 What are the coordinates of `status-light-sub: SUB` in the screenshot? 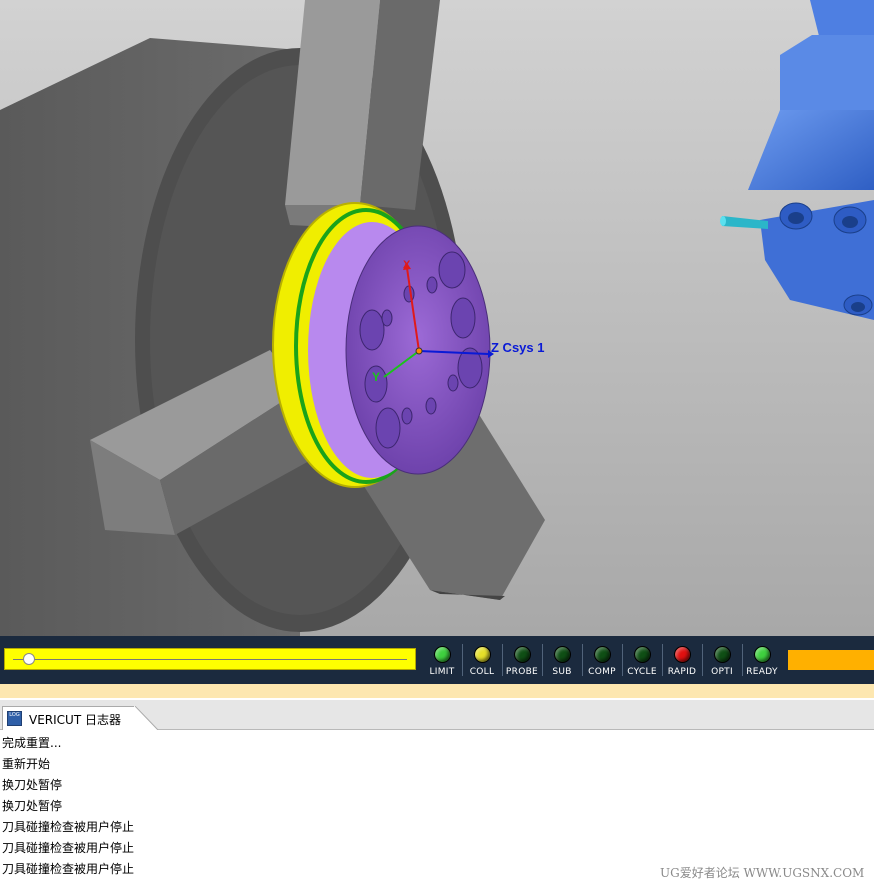 It's located at (562, 661).